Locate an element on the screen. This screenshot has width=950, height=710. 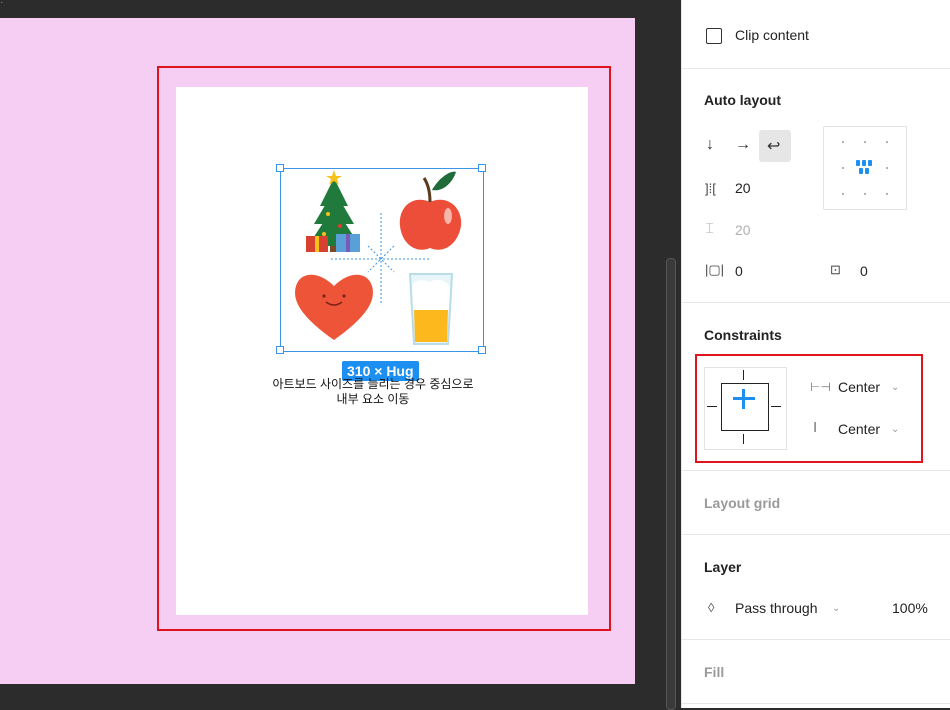
padding-vertical-value: 0 is located at coordinates (864, 271).